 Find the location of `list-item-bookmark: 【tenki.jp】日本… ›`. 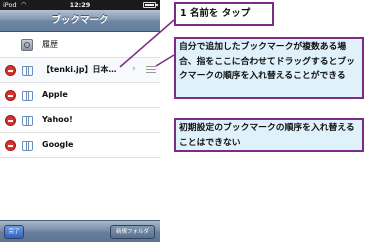

list-item-bookmark: 【tenki.jp】日本… › is located at coordinates (80, 70).